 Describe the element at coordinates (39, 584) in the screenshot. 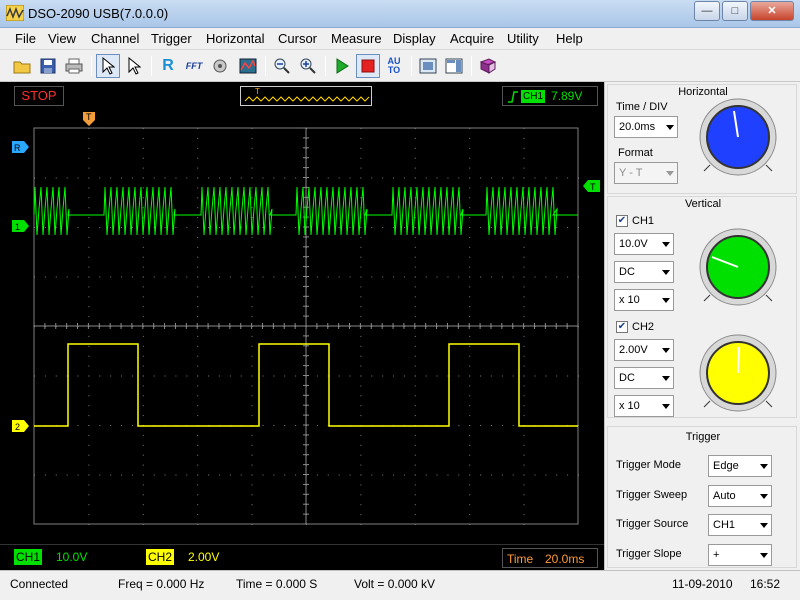

I see `connection-status: Connected` at that location.